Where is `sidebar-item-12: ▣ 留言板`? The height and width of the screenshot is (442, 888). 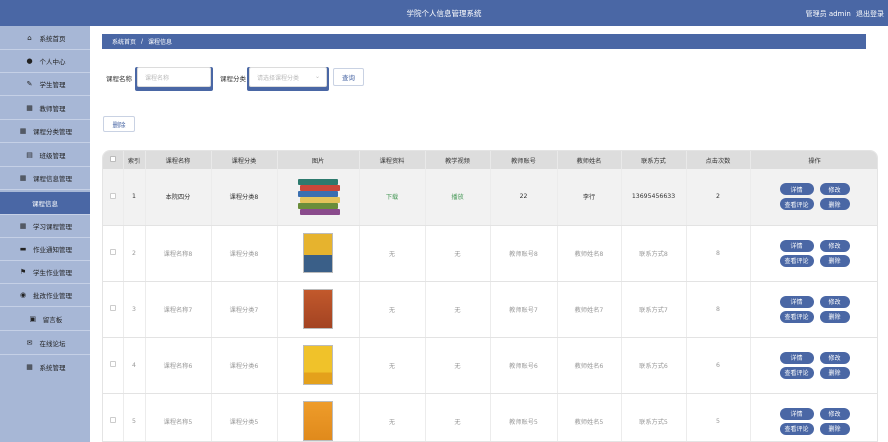 sidebar-item-12: ▣ 留言板 is located at coordinates (45, 319).